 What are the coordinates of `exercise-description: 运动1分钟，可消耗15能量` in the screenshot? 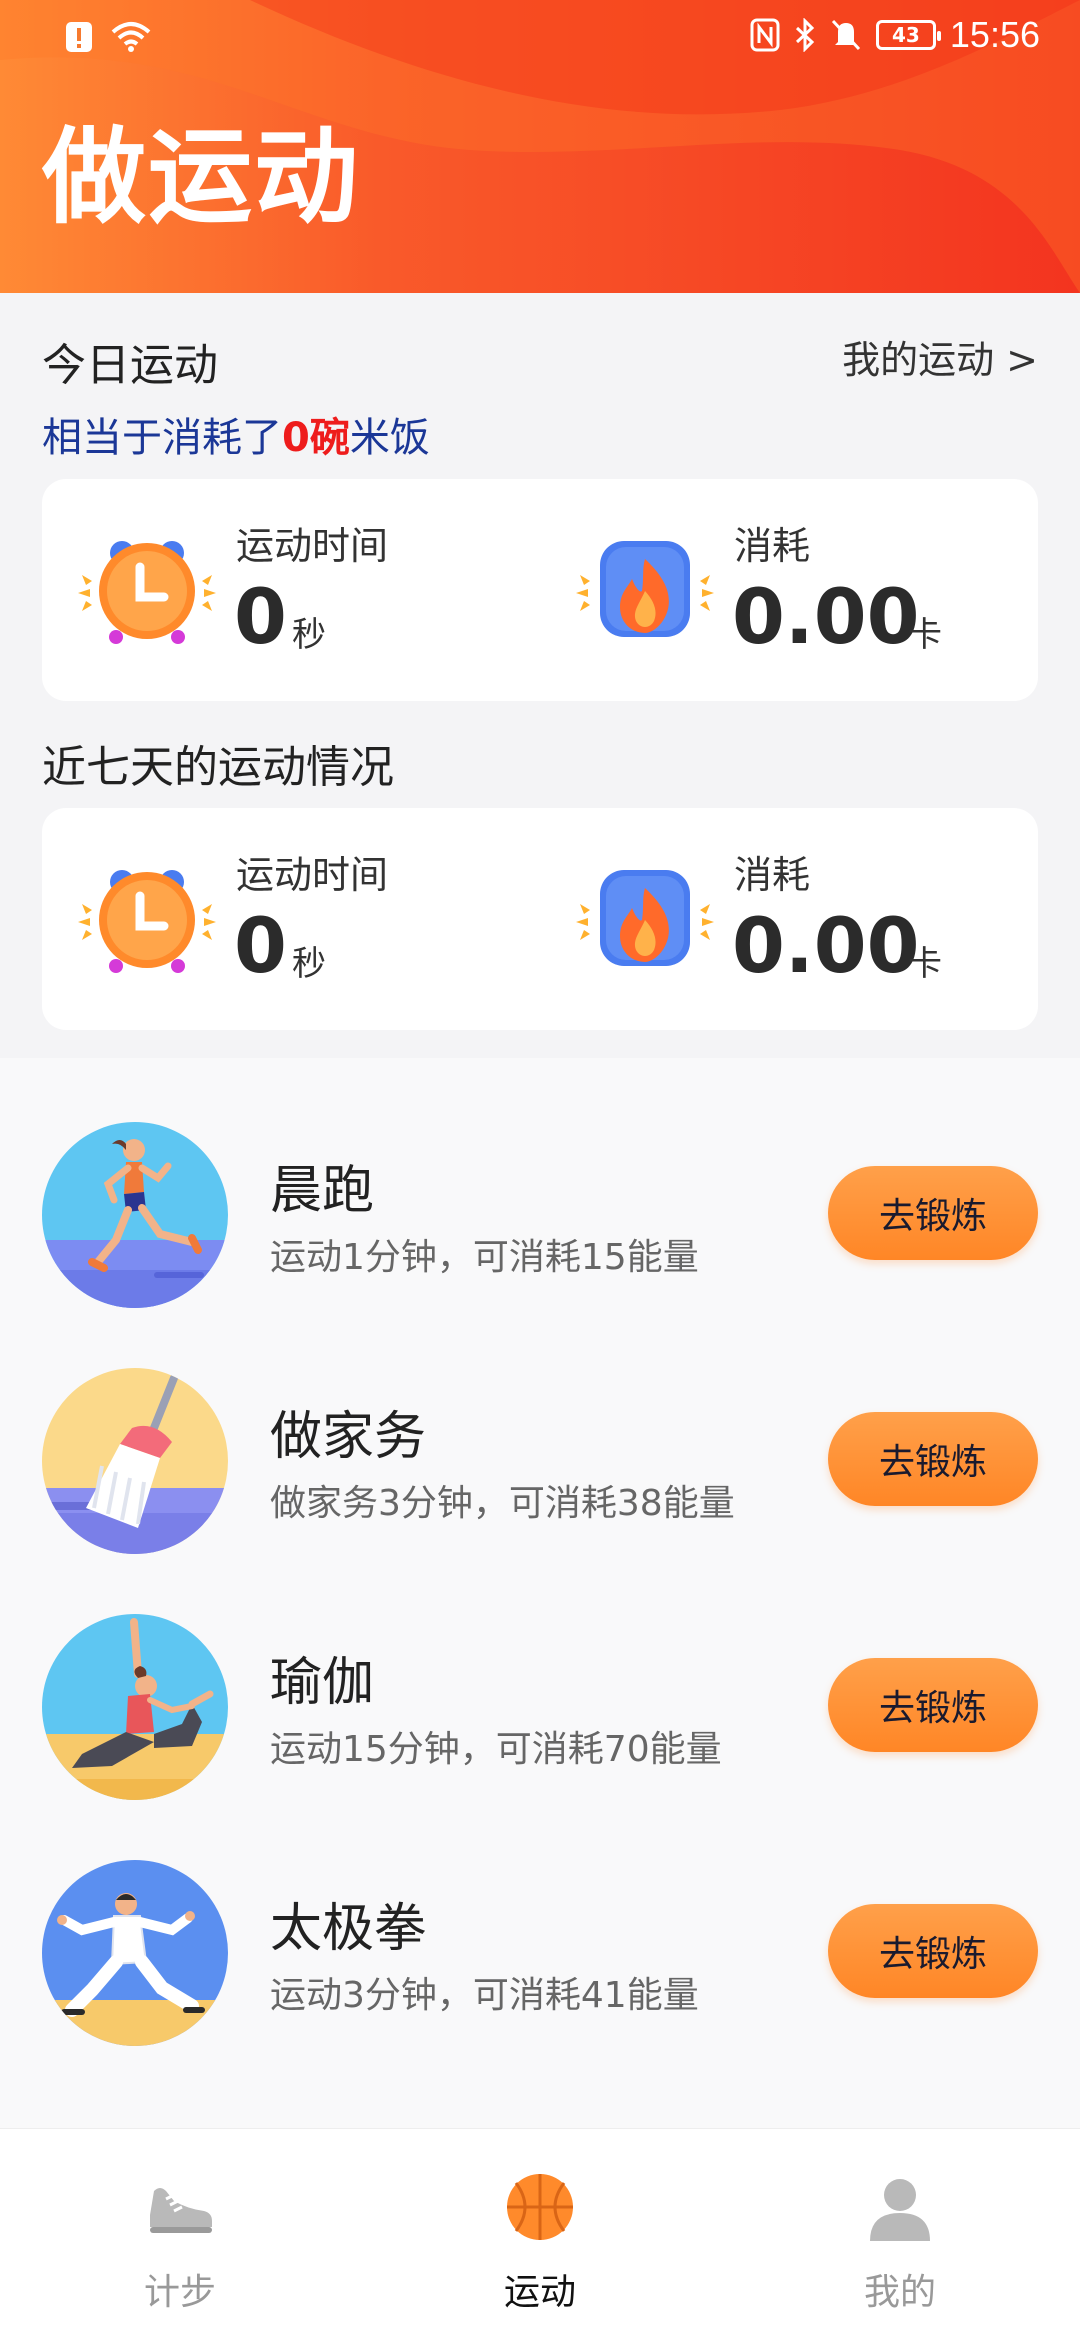 It's located at (484, 1257).